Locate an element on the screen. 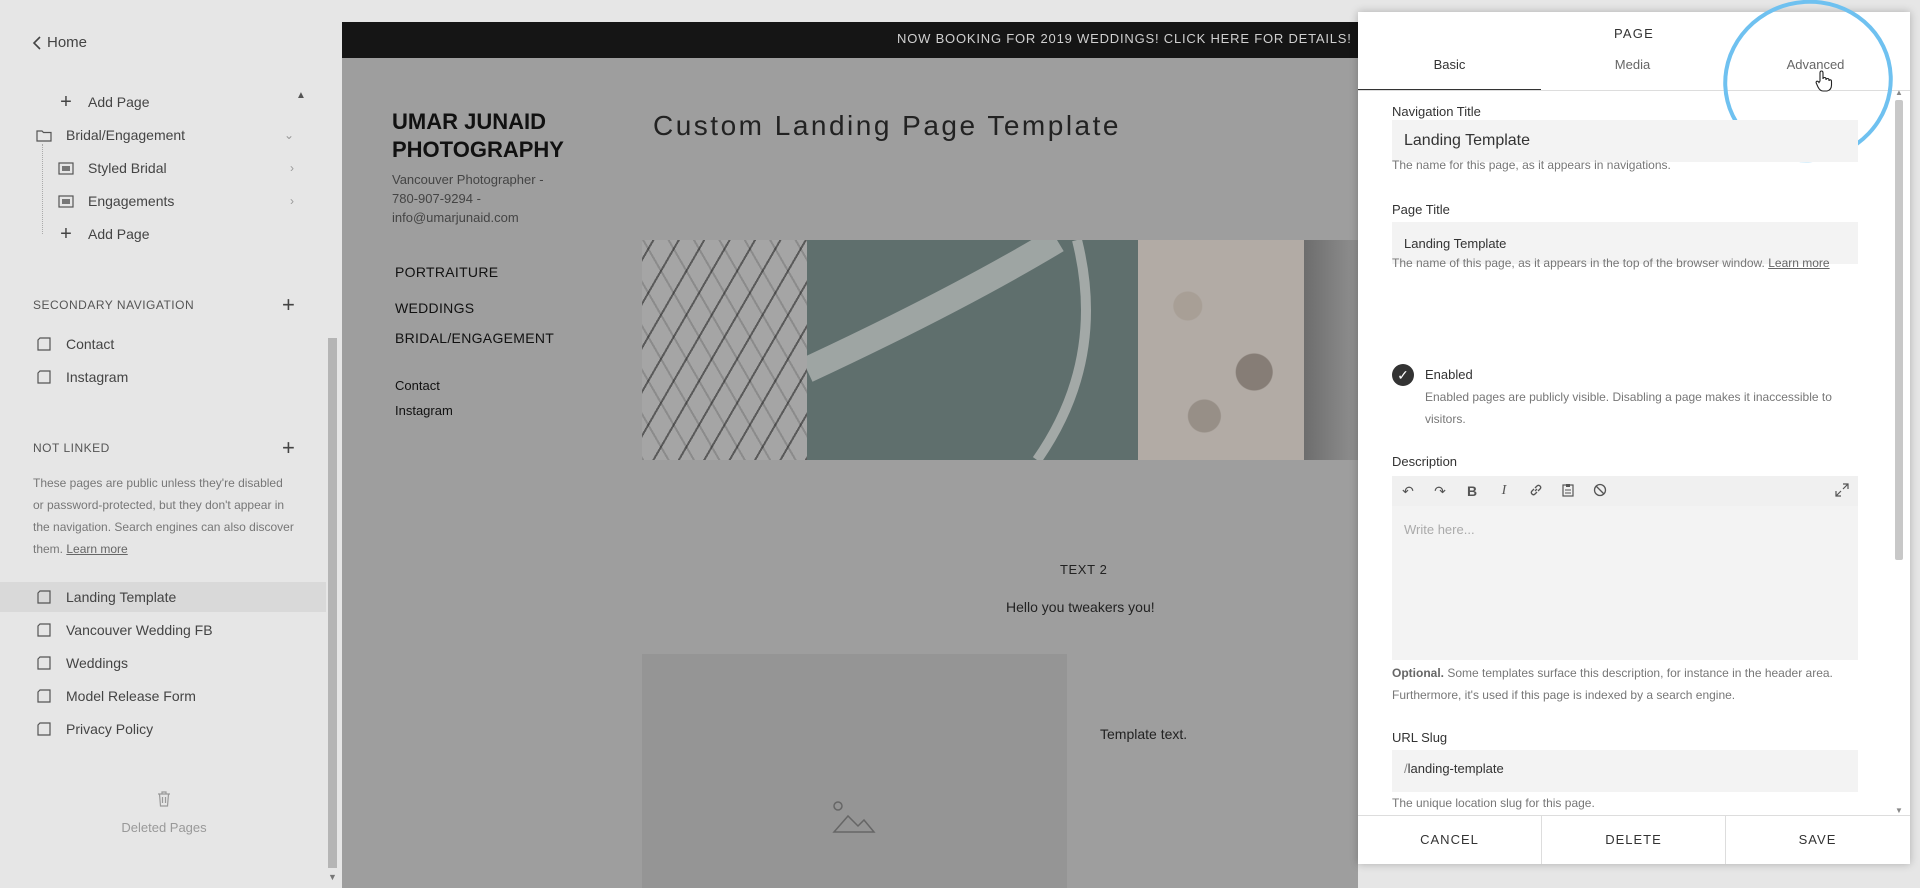  deleted-pages-label: Deleted Pages is located at coordinates (164, 827).